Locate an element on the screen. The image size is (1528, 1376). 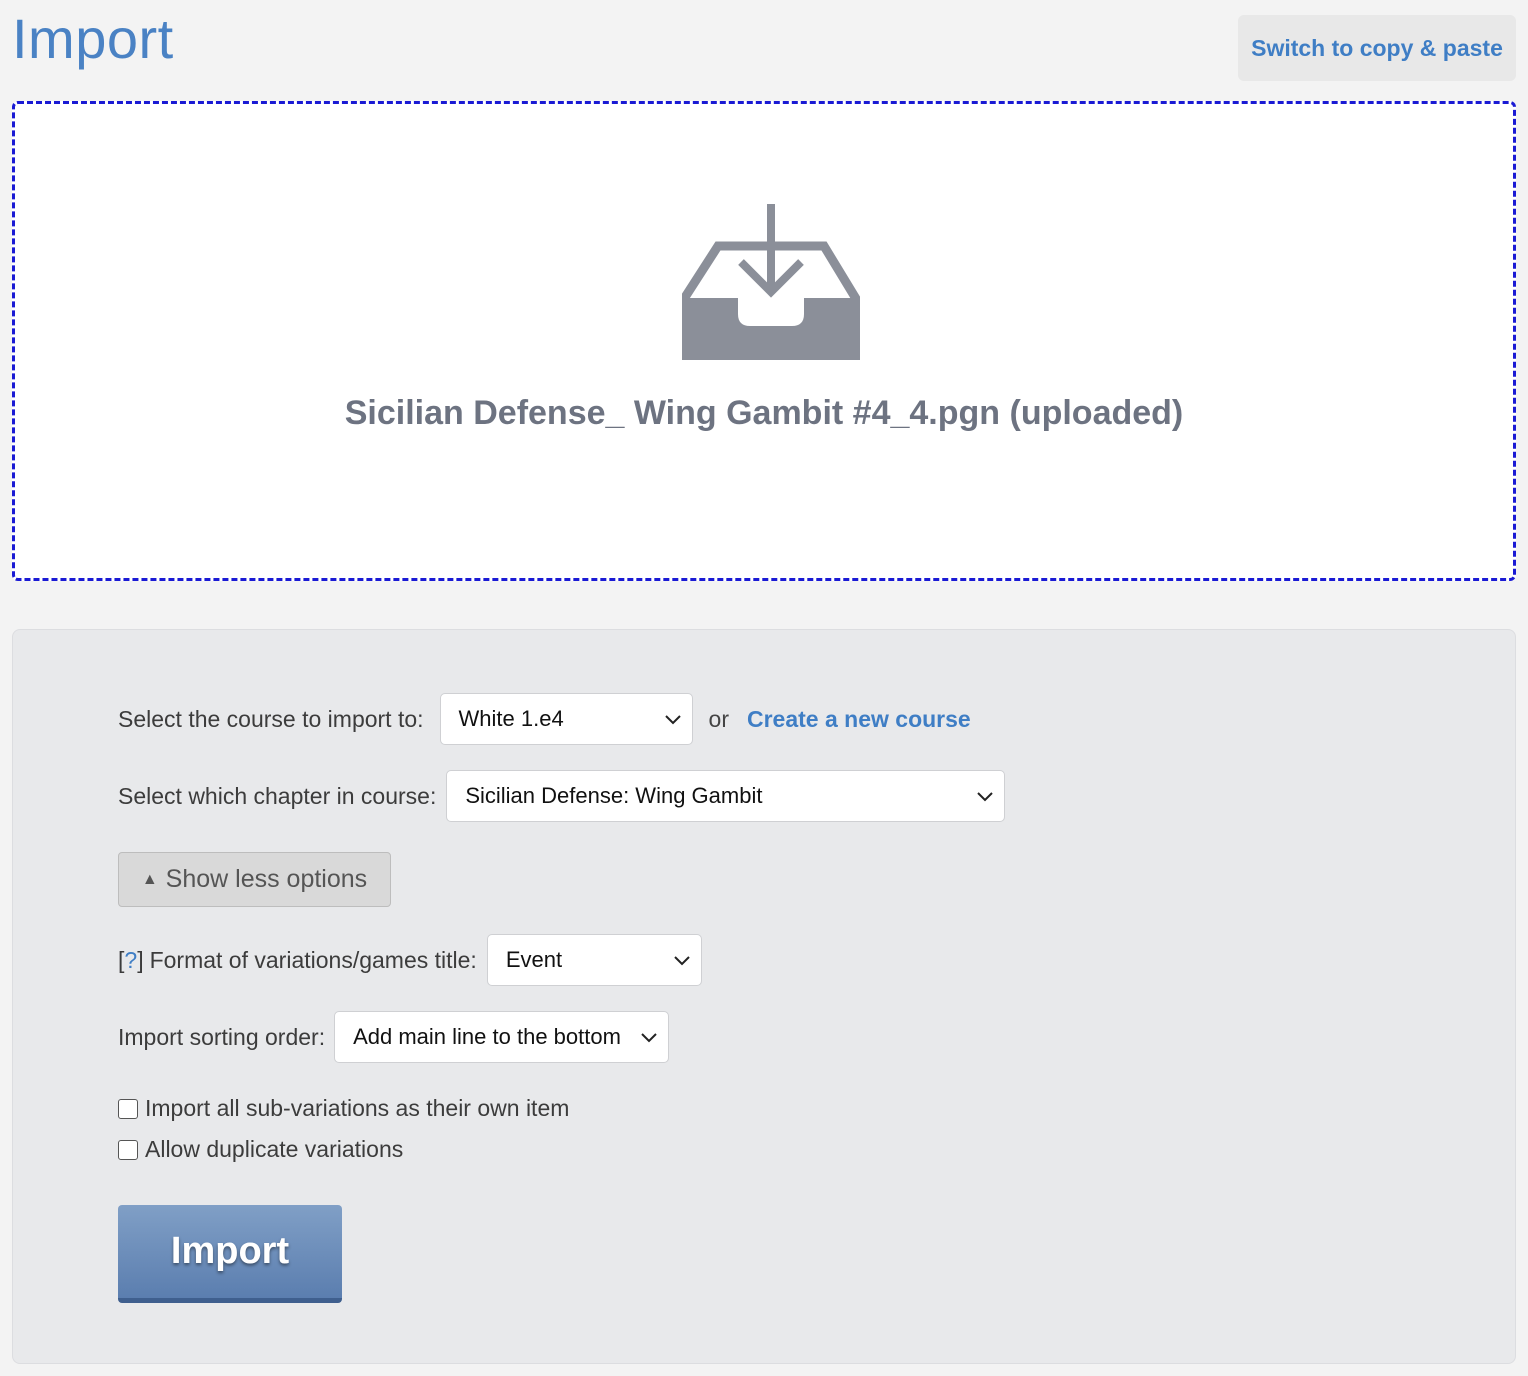
duplicate-variations-checkbox-row: Allow duplicate variations is located at coordinates (260, 1149).